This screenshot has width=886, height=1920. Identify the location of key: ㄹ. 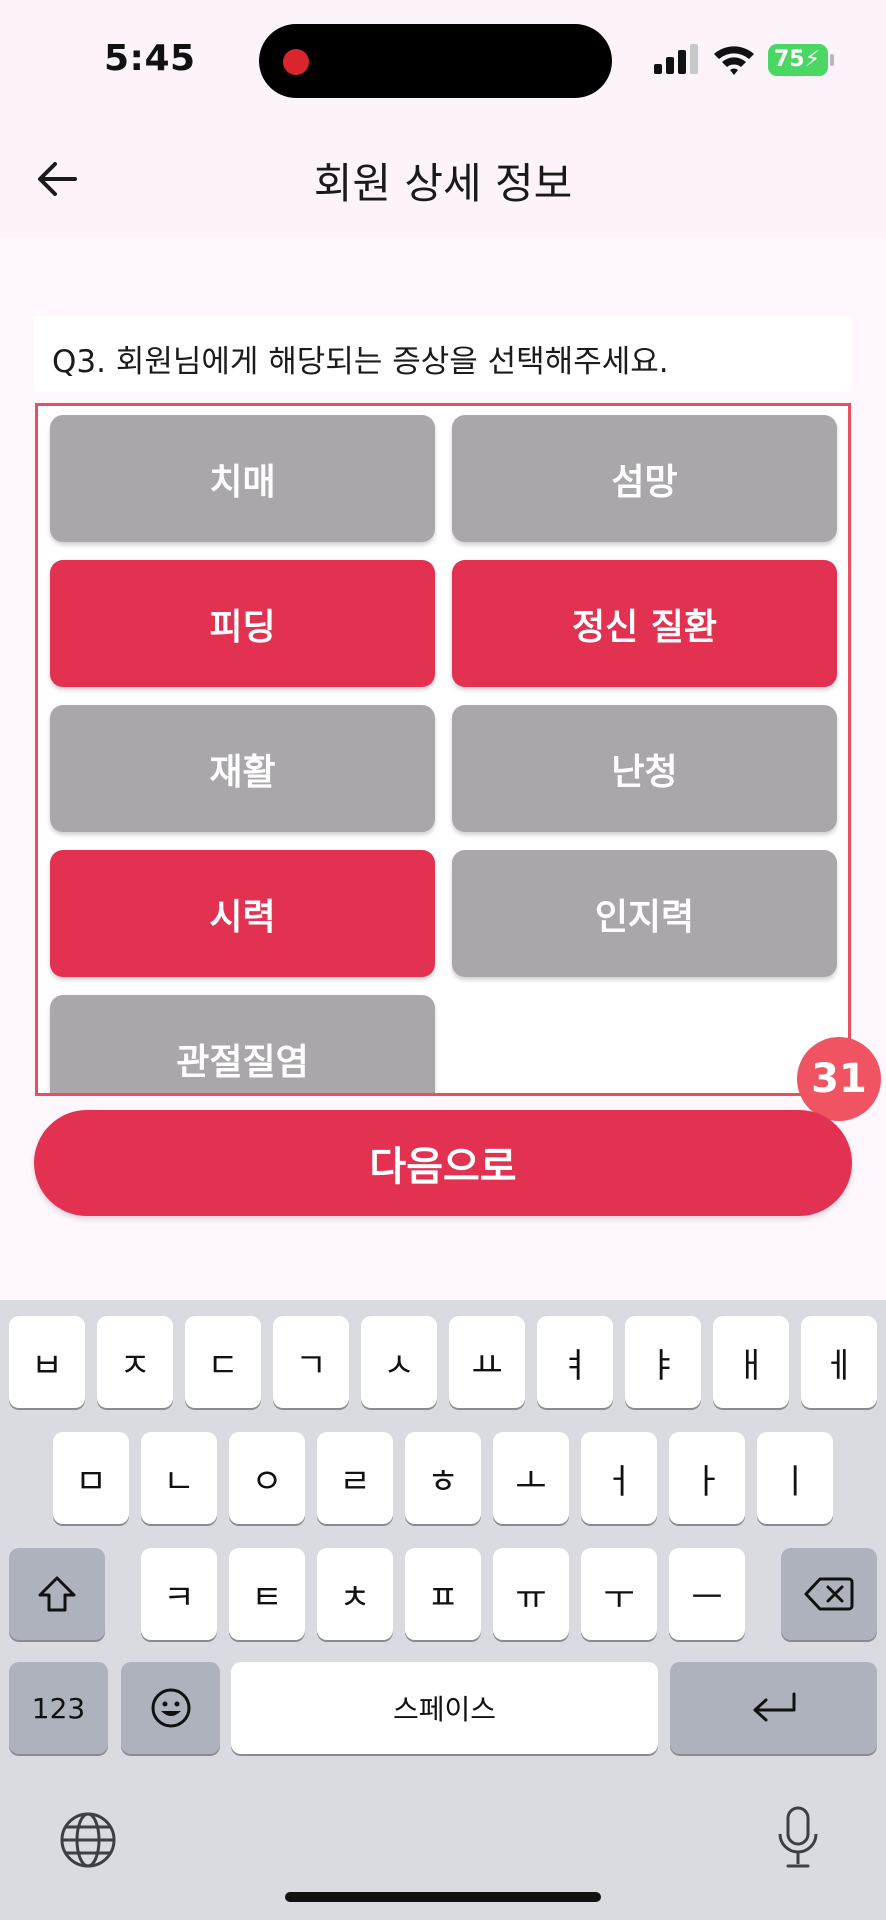
(355, 1478).